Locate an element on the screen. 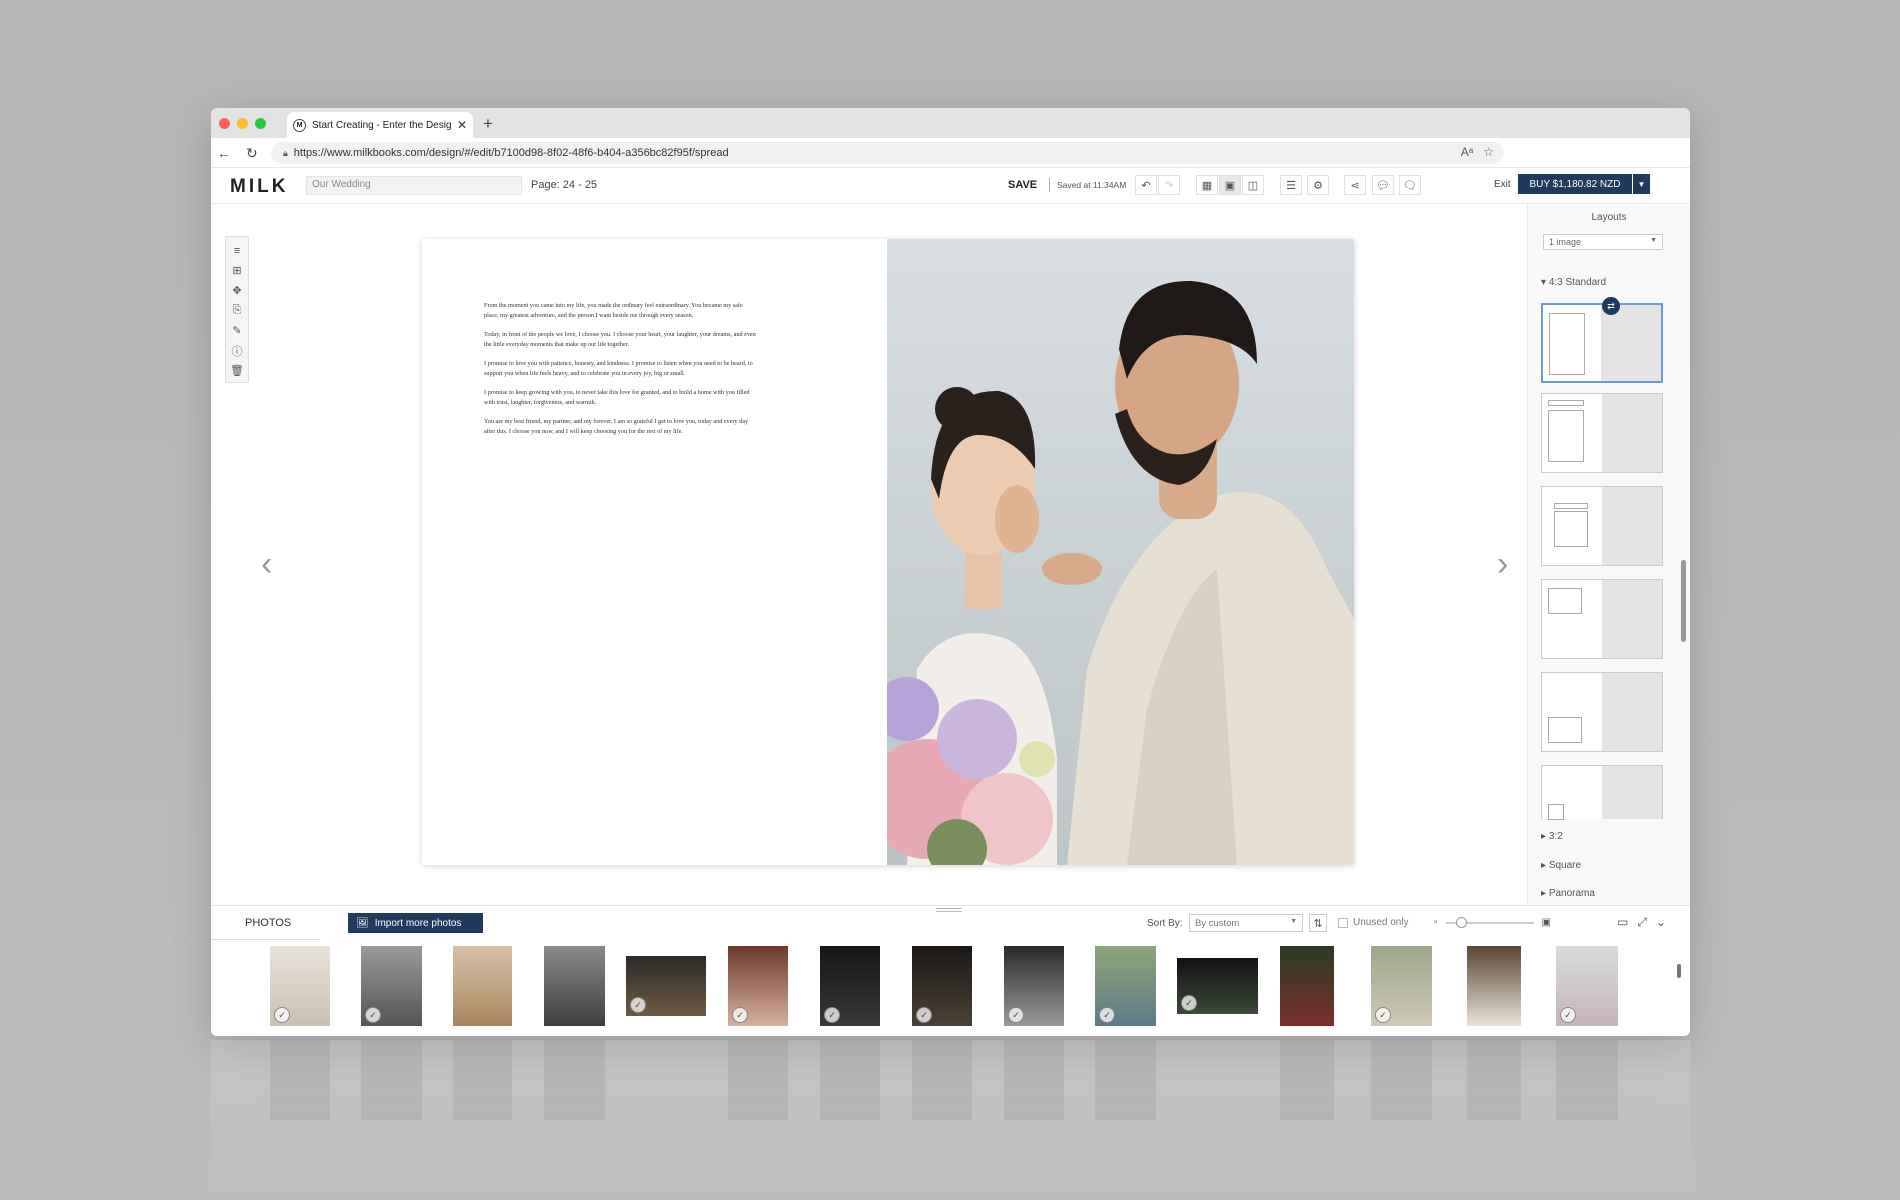 This screenshot has height=1200, width=1900. milk-logo: MILK is located at coordinates (259, 187).